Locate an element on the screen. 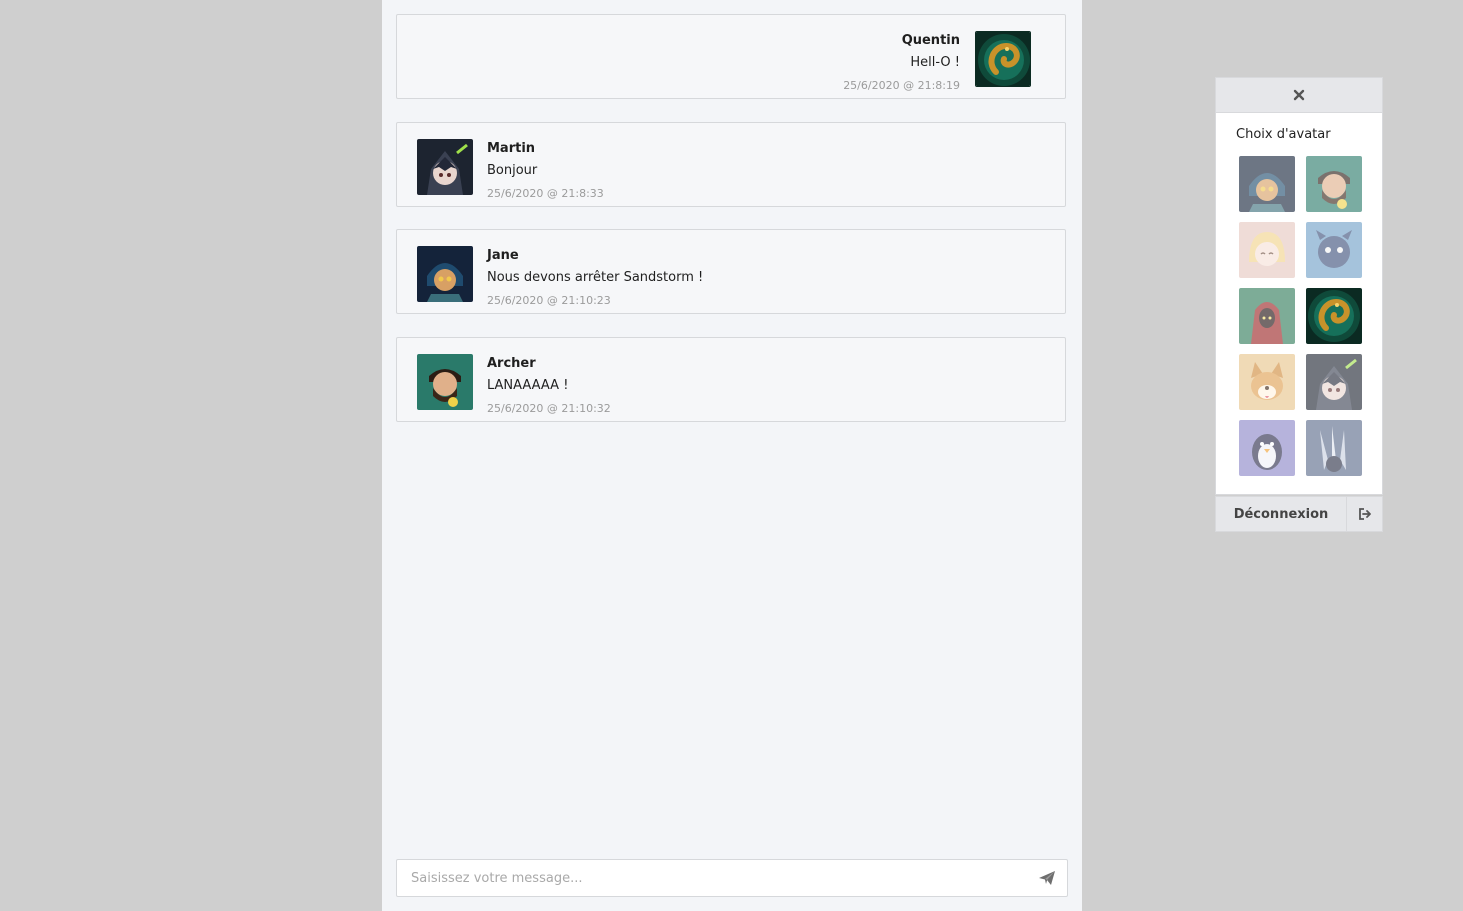  close-icon is located at coordinates (1299, 95).